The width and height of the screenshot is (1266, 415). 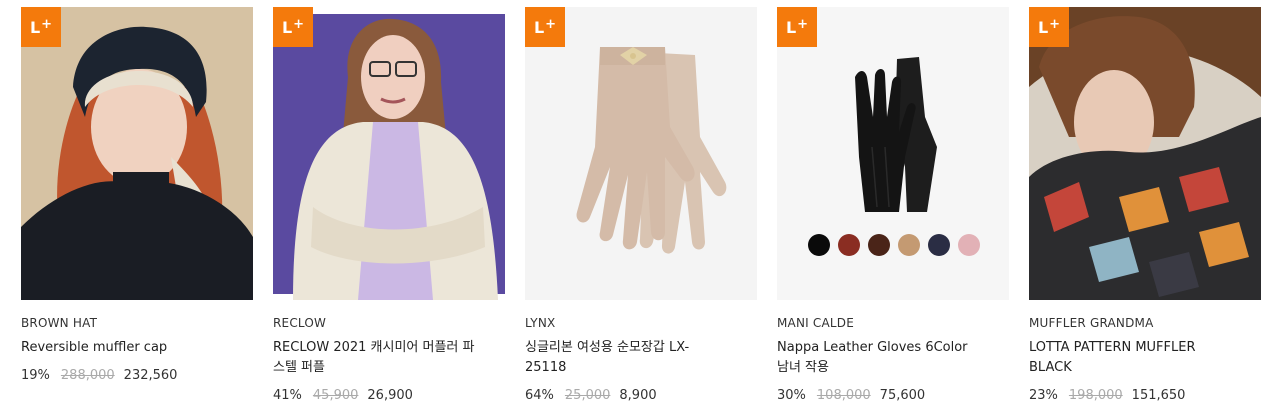 What do you see at coordinates (87, 375) in the screenshot?
I see `original-price: 288,000` at bounding box center [87, 375].